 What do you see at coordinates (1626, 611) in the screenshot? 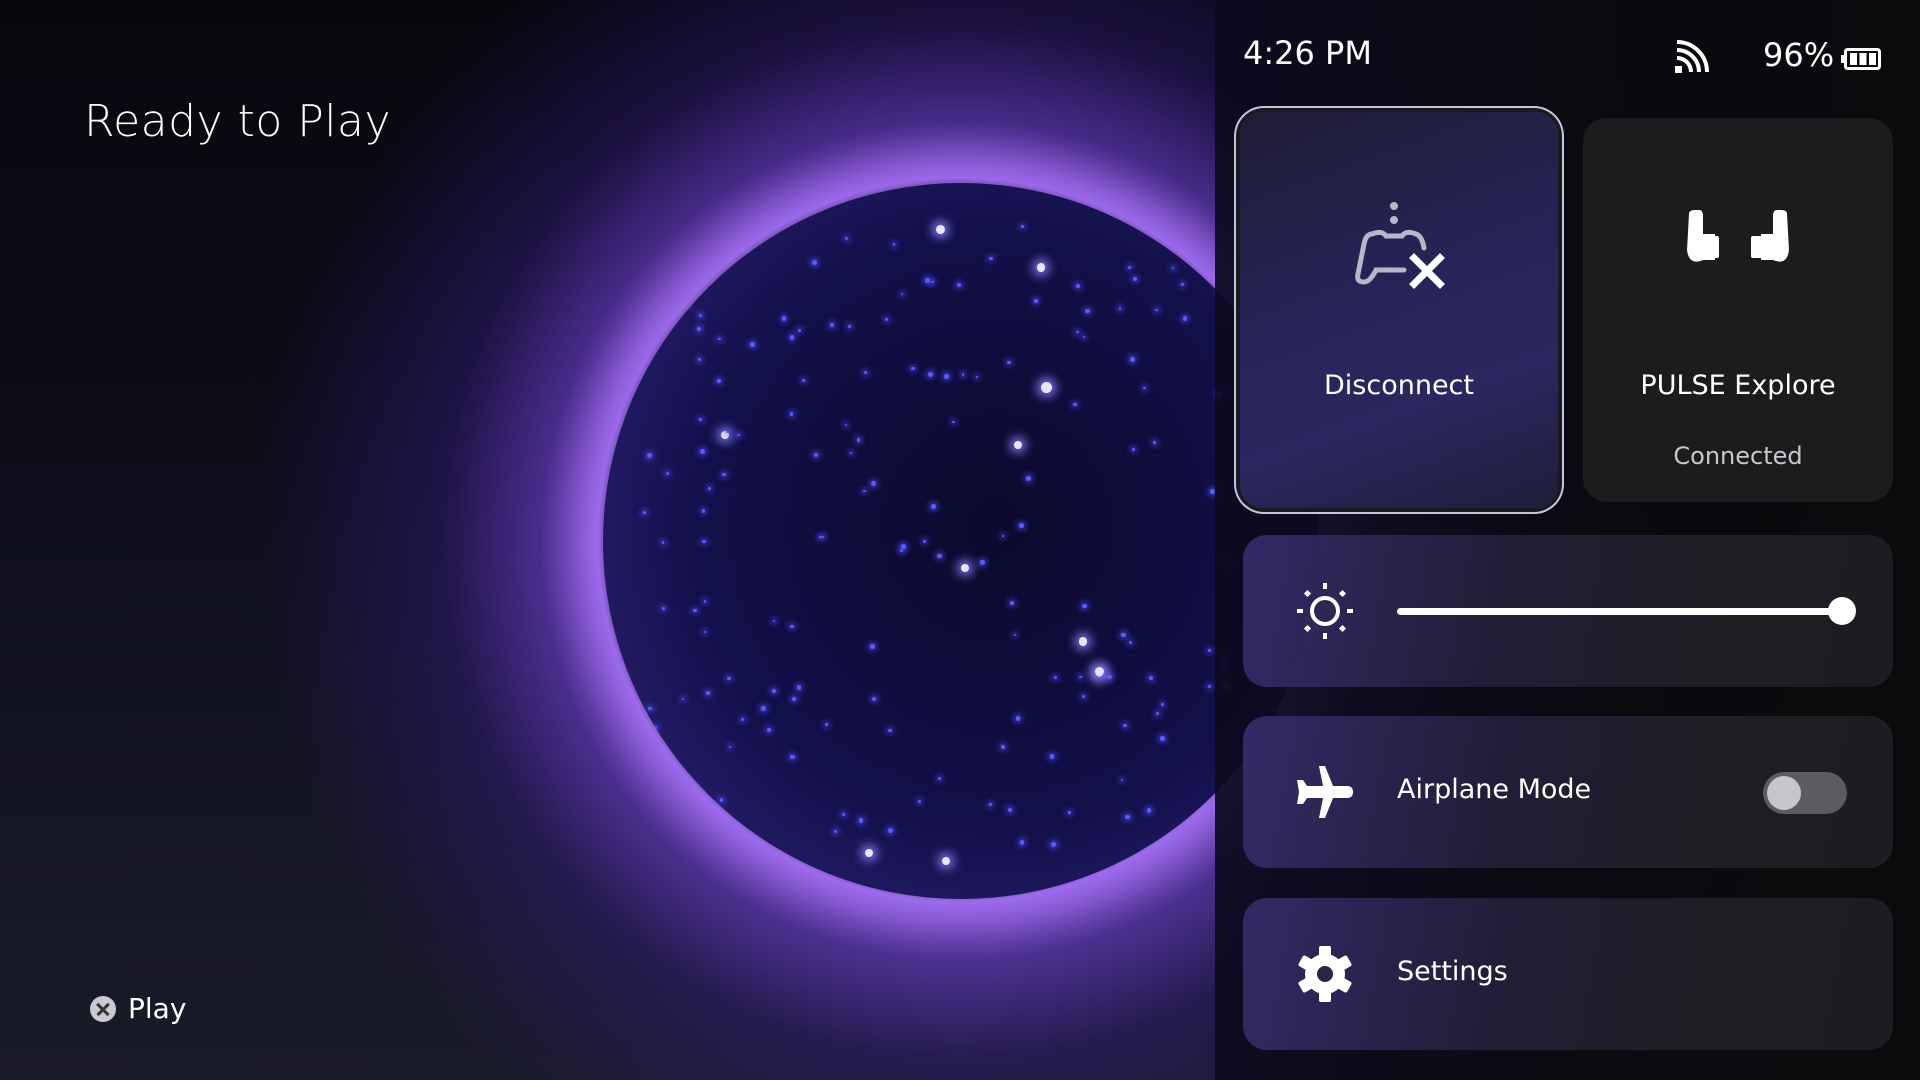
I see `brightness-slider` at bounding box center [1626, 611].